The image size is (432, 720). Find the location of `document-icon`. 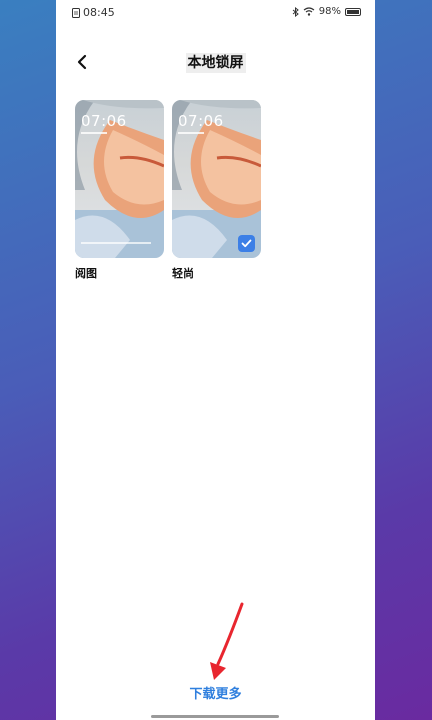

document-icon is located at coordinates (76, 12).